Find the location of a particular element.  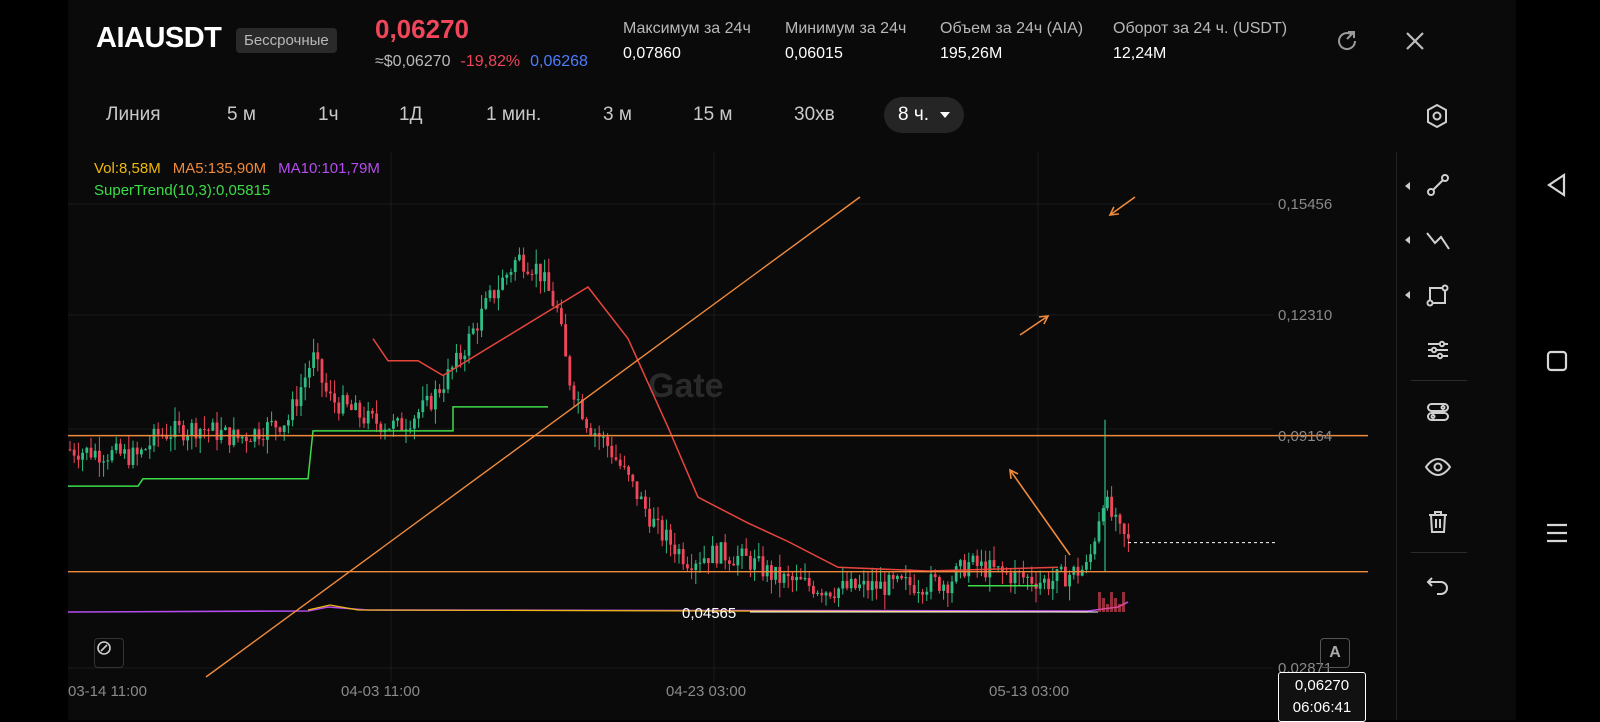

x-axis-tick-label: 05-13 03:00 is located at coordinates (1029, 691).